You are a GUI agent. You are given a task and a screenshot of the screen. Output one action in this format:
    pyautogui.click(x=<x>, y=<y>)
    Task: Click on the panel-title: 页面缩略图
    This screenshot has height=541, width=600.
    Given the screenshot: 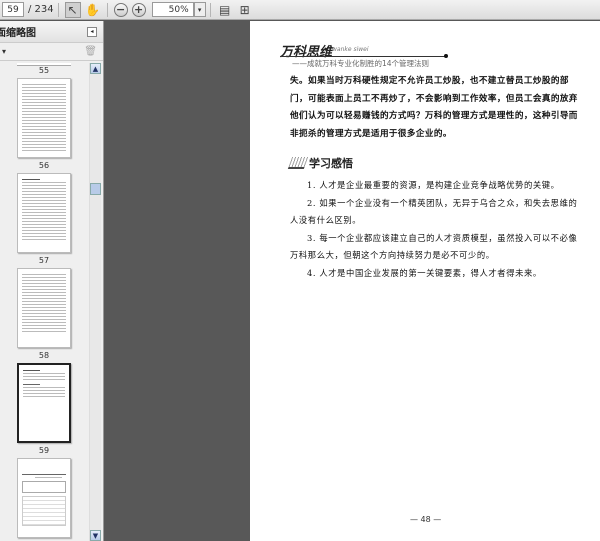 What is the action you would take?
    pyautogui.click(x=18, y=33)
    